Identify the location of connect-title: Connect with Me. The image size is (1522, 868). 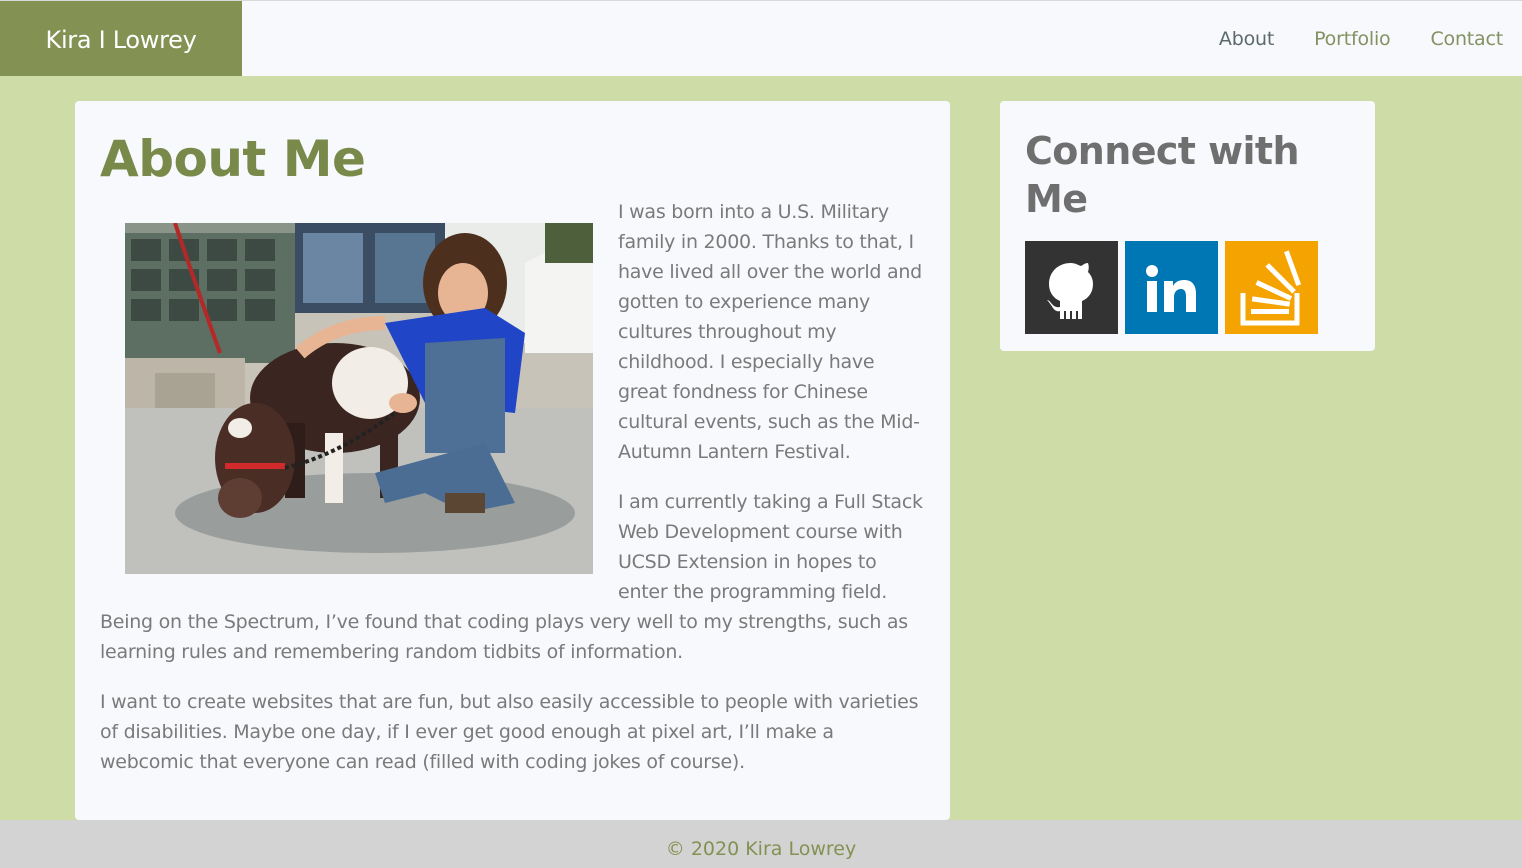
(1162, 175).